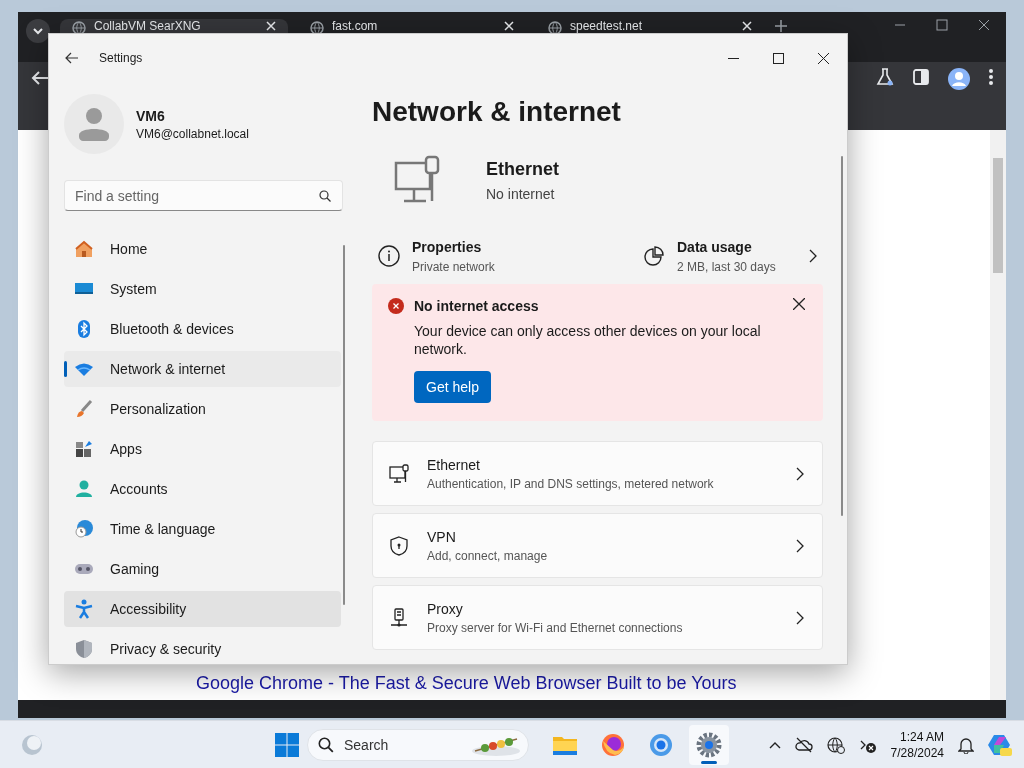  What do you see at coordinates (151, 115) in the screenshot?
I see `user-name: VM6` at bounding box center [151, 115].